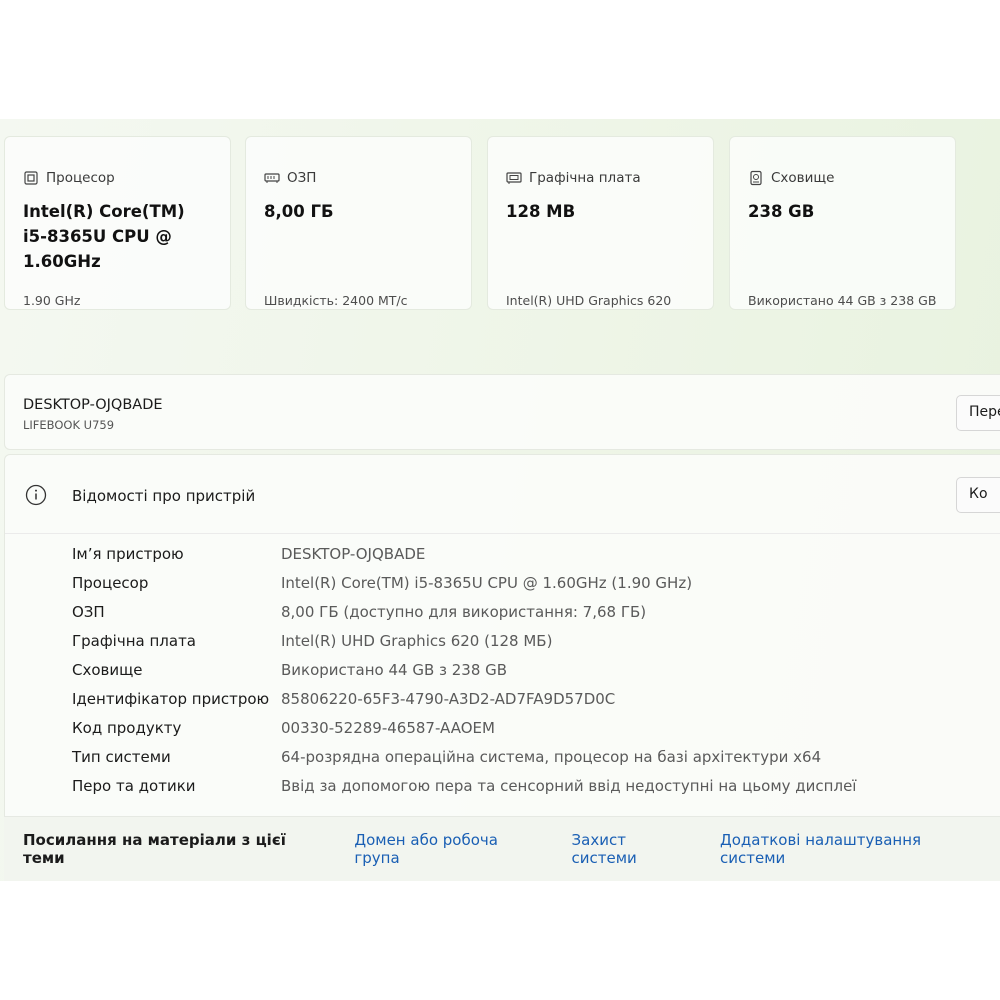 This screenshot has width=1000, height=1000. What do you see at coordinates (358, 223) in the screenshot?
I see `ram-card: ОЗП 8,00 ГБ Швидкість: 2400 MT/c` at bounding box center [358, 223].